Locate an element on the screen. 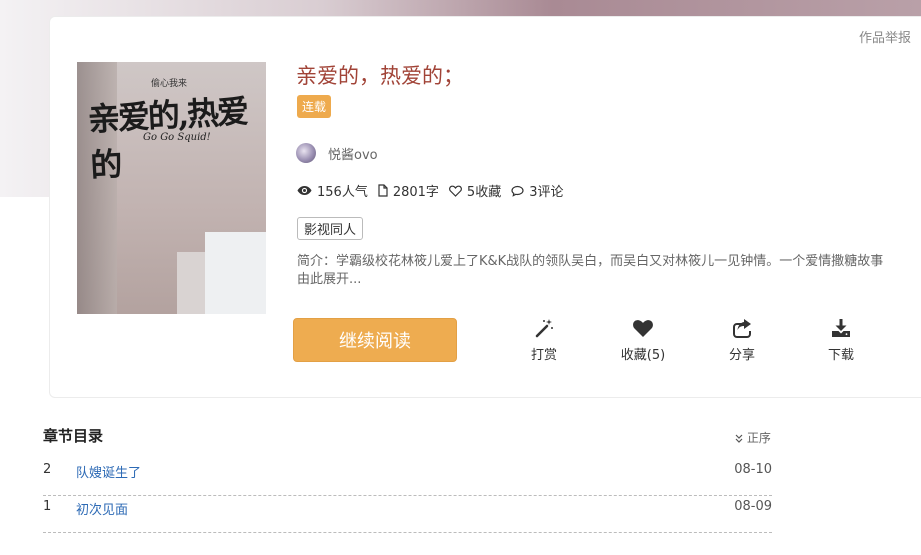  book-stats: 156人气 2801字 5收藏 3评论 is located at coordinates (435, 190).